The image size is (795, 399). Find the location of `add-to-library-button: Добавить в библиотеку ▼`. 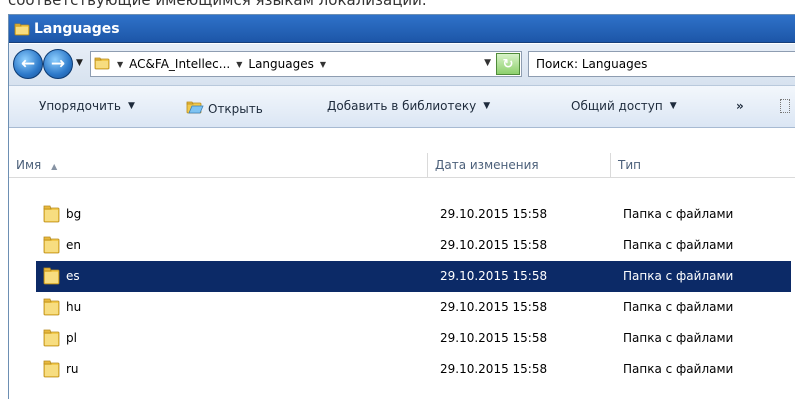

add-to-library-button: Добавить в библиотеку ▼ is located at coordinates (408, 106).